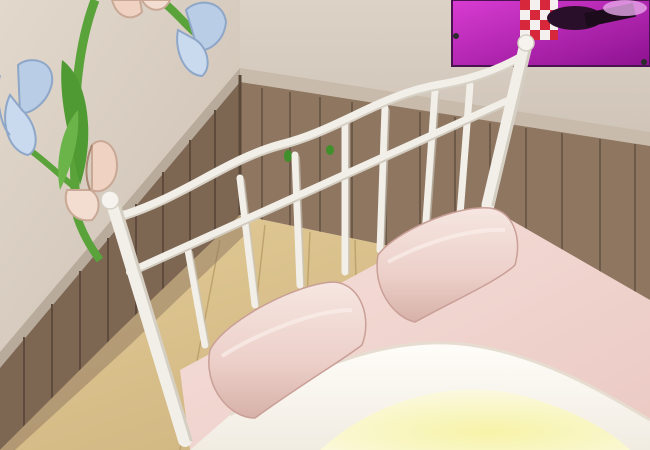 The image size is (650, 450). What do you see at coordinates (550, 33) in the screenshot?
I see `wall-poster` at bounding box center [550, 33].